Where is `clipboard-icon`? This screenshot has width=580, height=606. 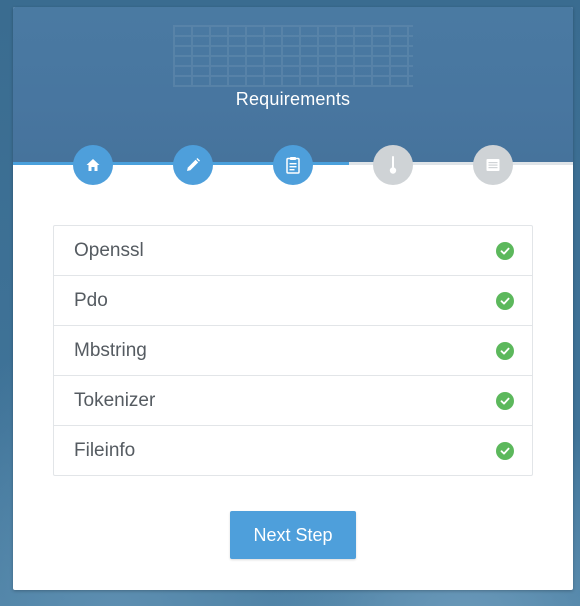 clipboard-icon is located at coordinates (293, 165).